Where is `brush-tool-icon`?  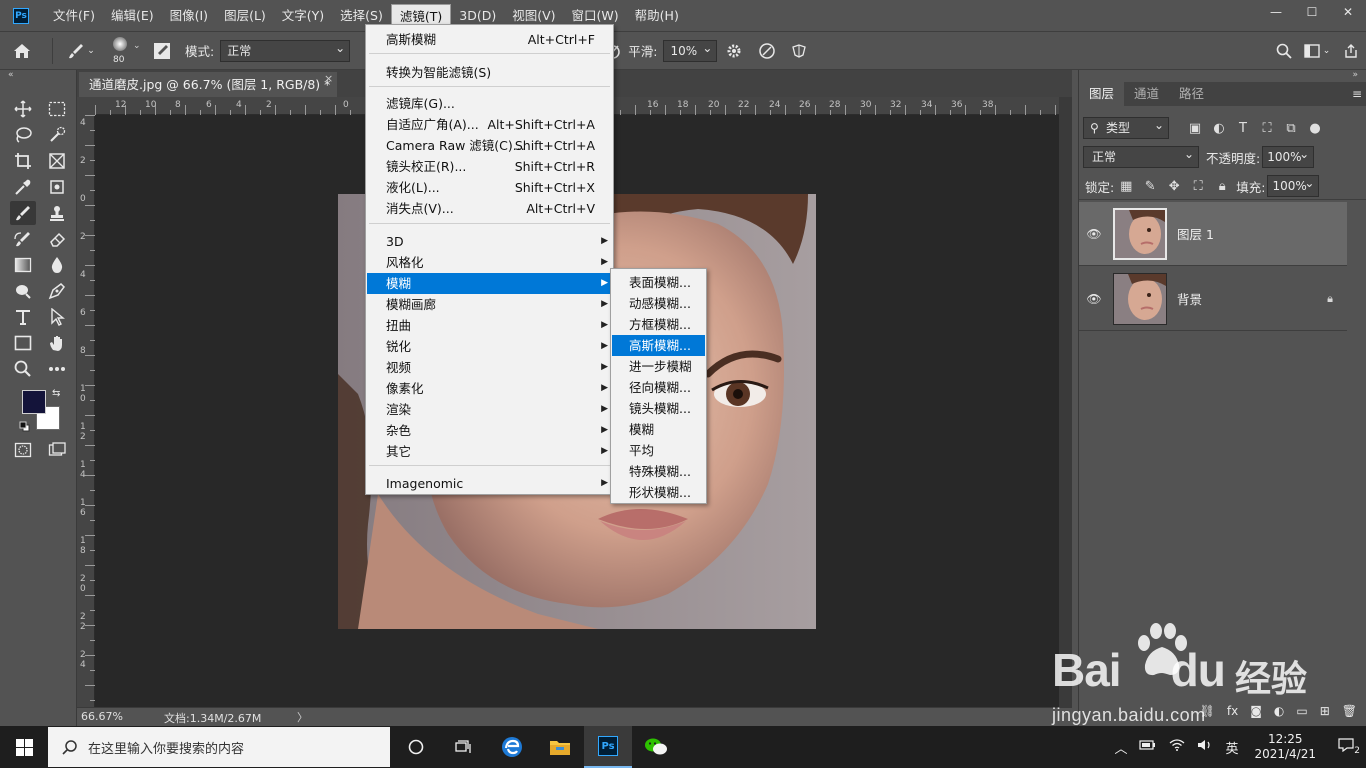
brush-tool-icon is located at coordinates (23, 213).